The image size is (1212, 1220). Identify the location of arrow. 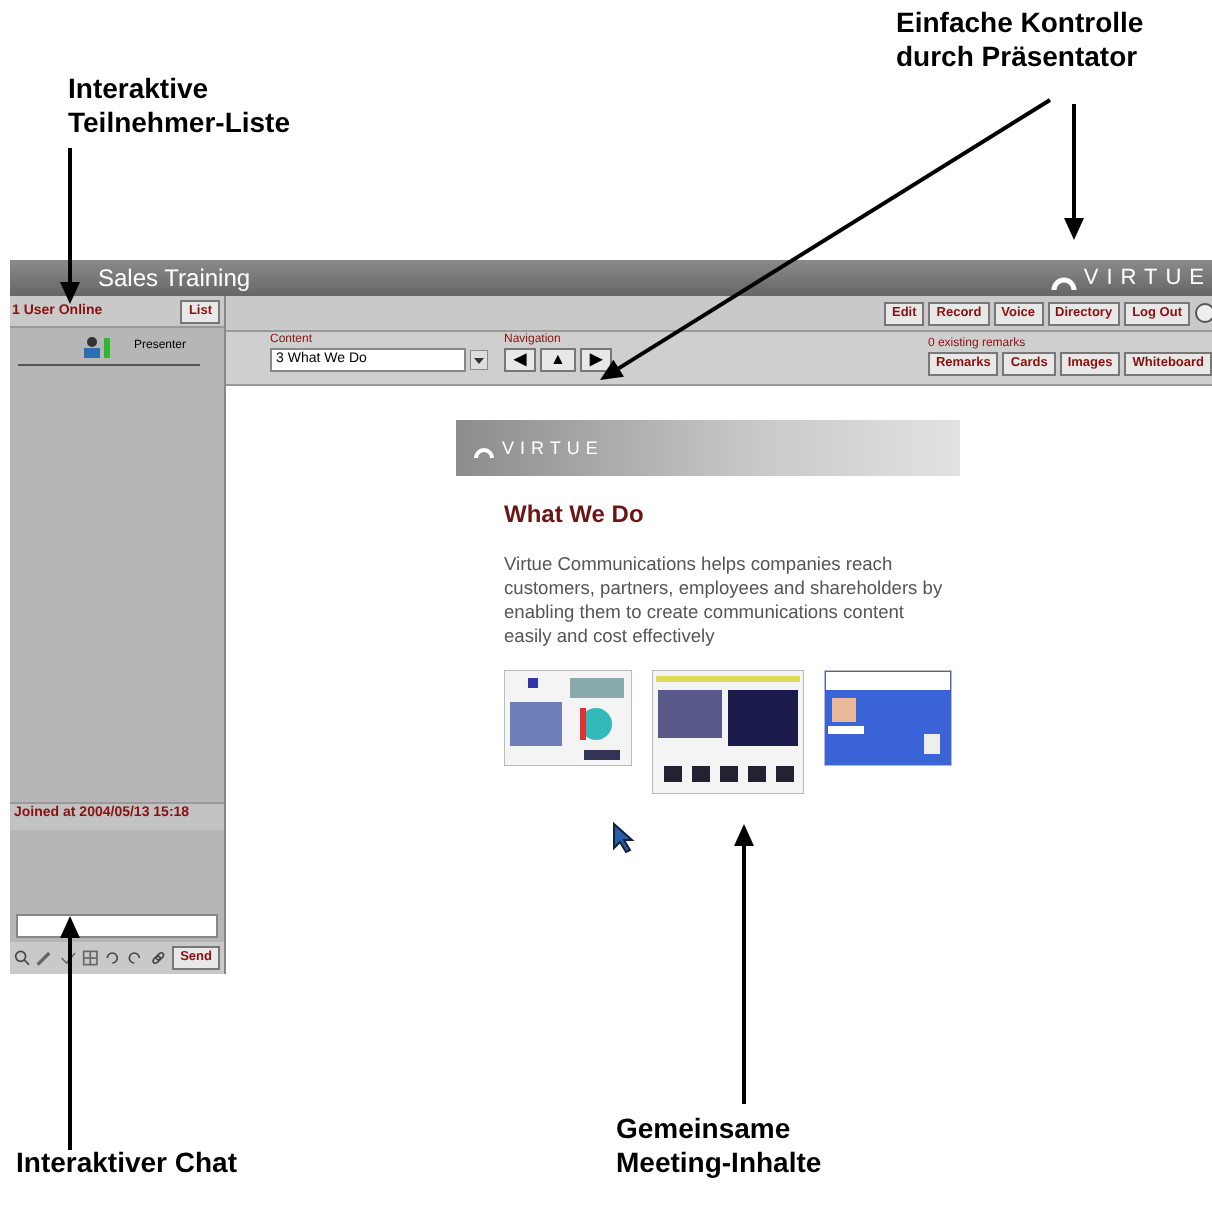
(1074, 172).